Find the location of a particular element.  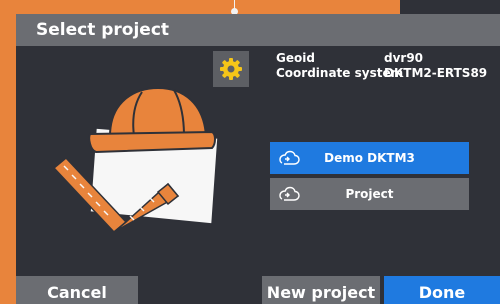

geoid-value: dvr90 is located at coordinates (404, 58).